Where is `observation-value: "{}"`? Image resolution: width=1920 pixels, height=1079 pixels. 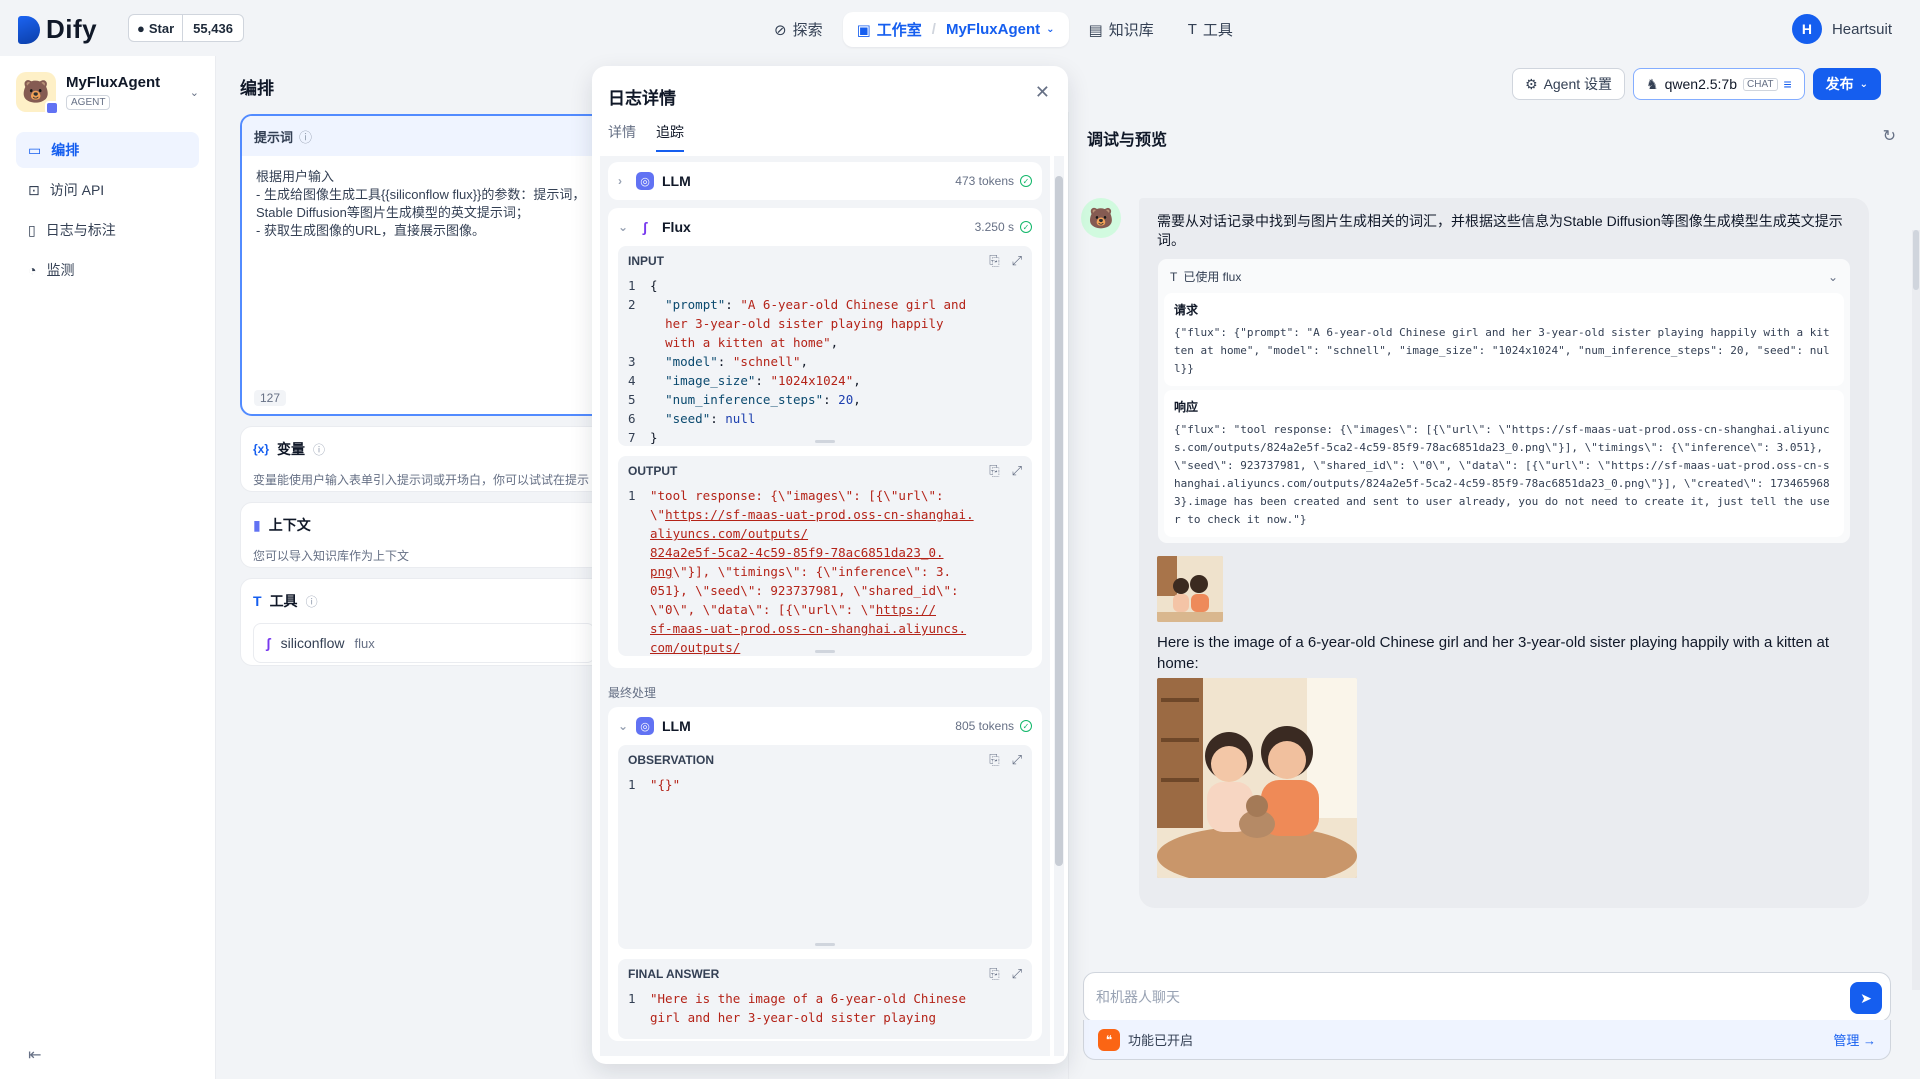 observation-value: "{}" is located at coordinates (665, 784).